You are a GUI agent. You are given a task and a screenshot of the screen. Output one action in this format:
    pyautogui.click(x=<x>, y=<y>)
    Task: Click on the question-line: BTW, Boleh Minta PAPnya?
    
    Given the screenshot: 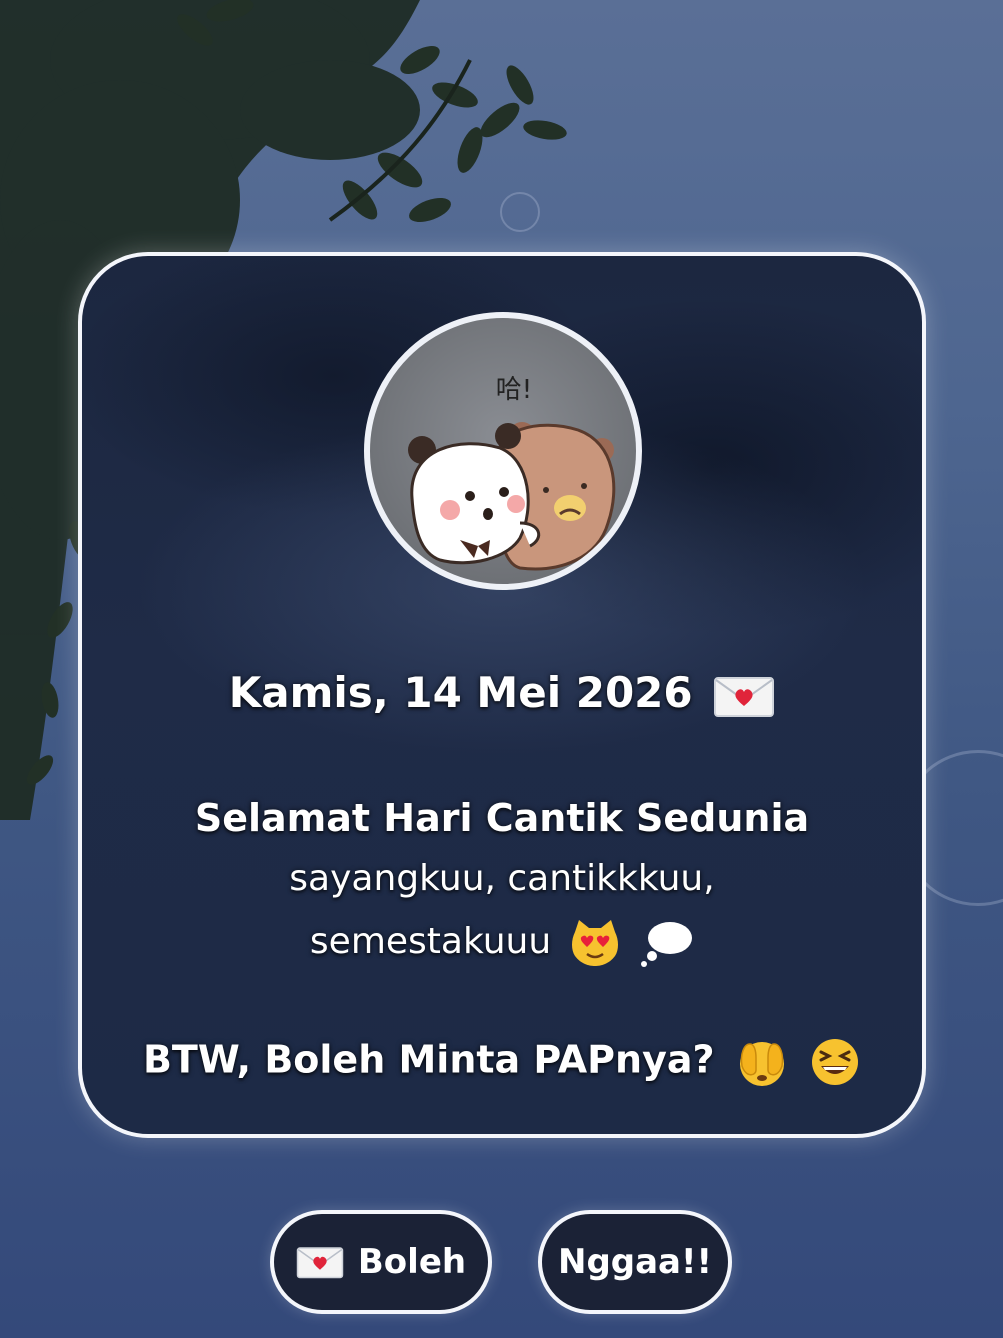 What is the action you would take?
    pyautogui.click(x=502, y=1062)
    